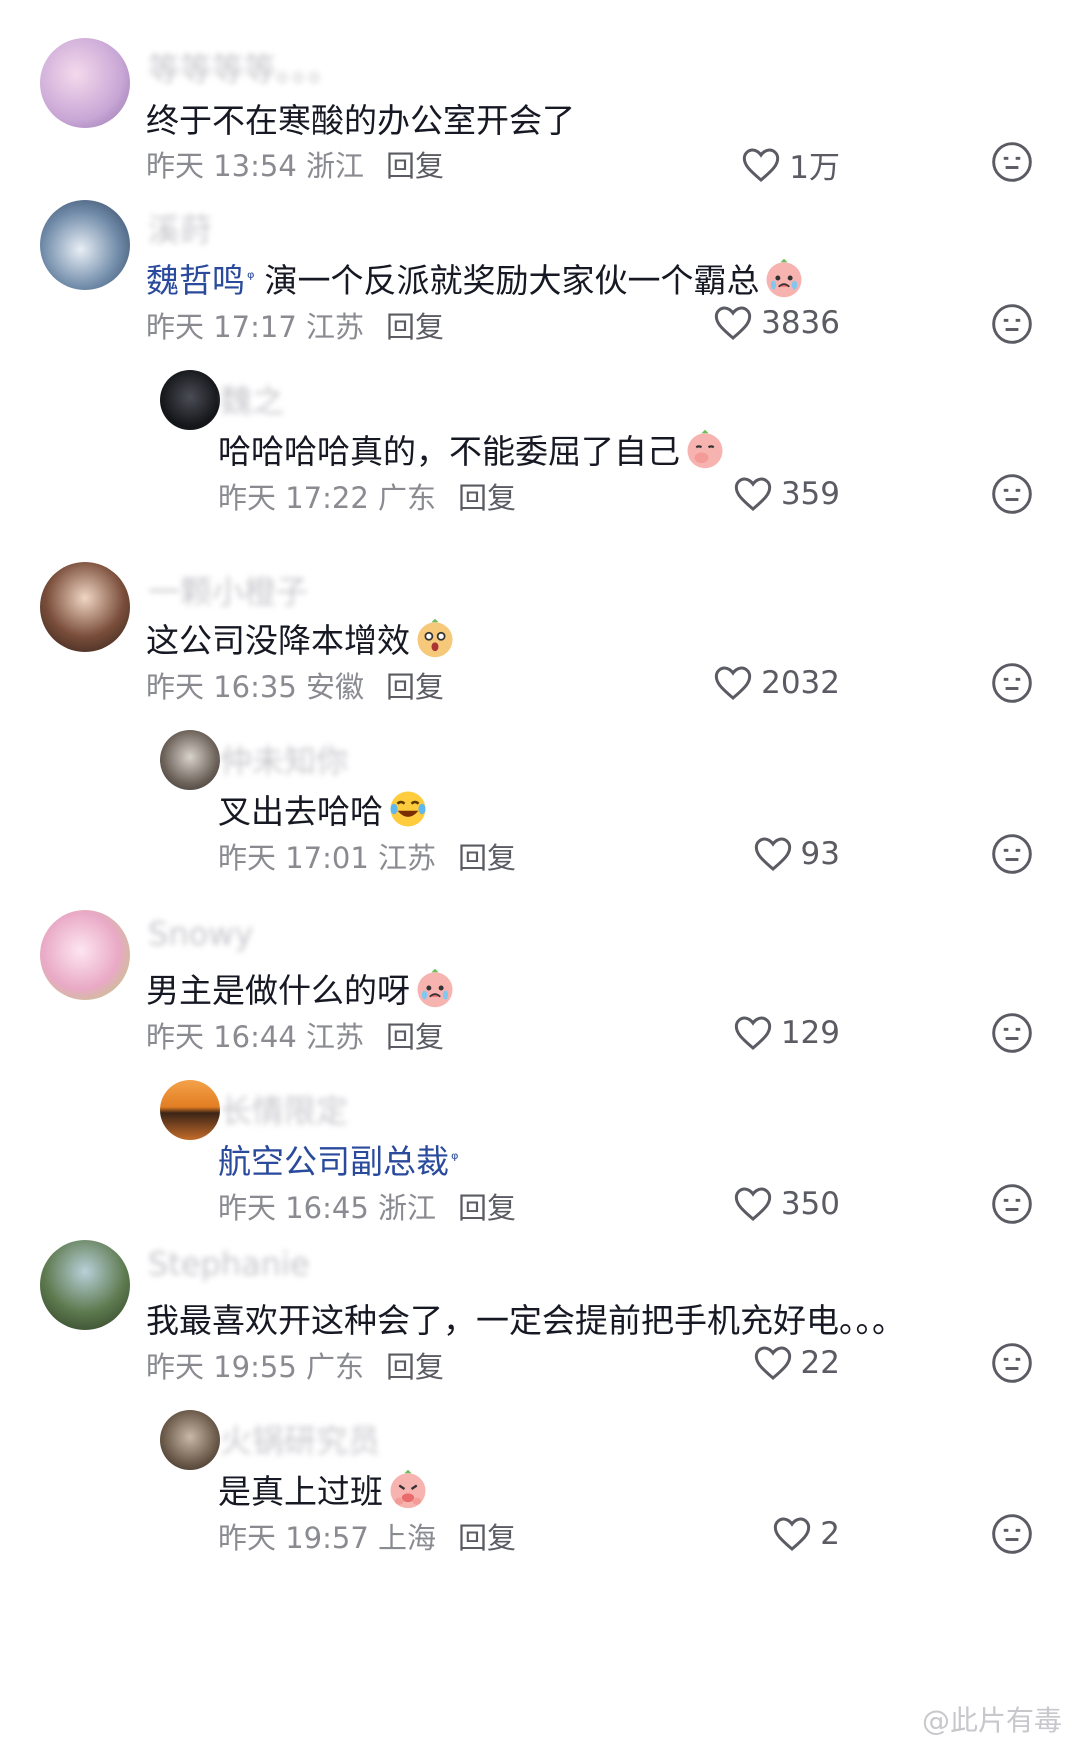 Image resolution: width=1080 pixels, height=1749 pixels. Describe the element at coordinates (408, 1489) in the screenshot. I see `pleading-peach-emoji-icon` at that location.